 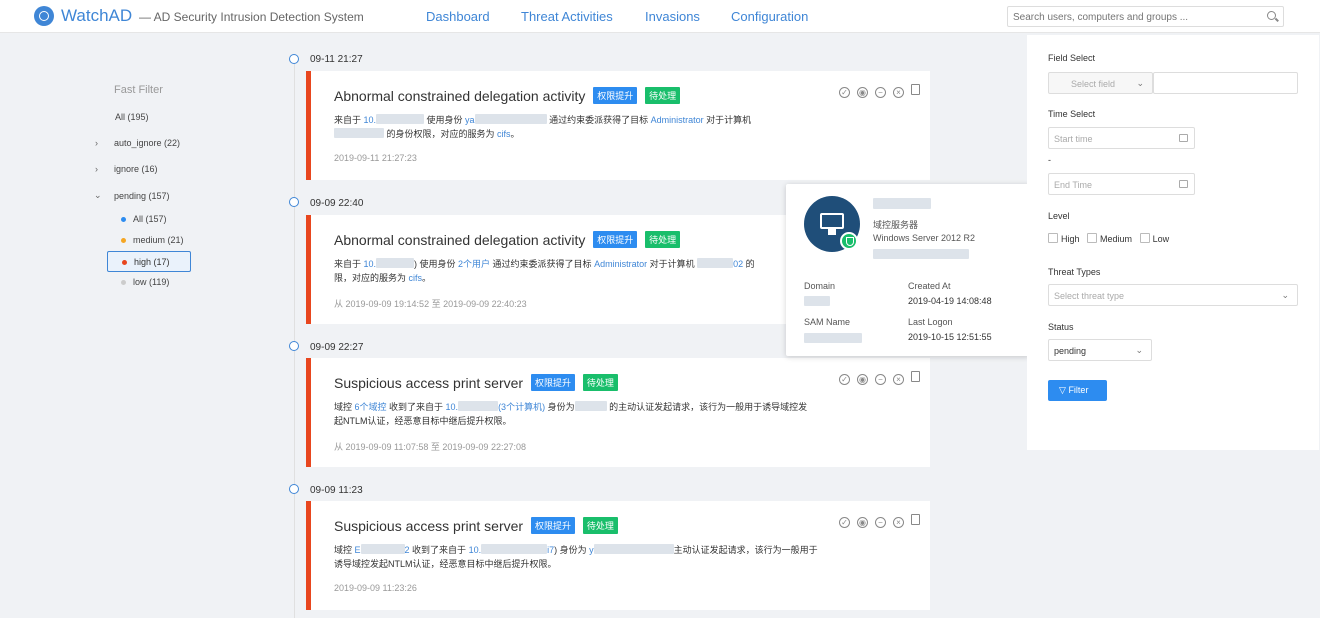 I want to click on card-actions: ✓ ◉ − ×, so click(x=876, y=91).